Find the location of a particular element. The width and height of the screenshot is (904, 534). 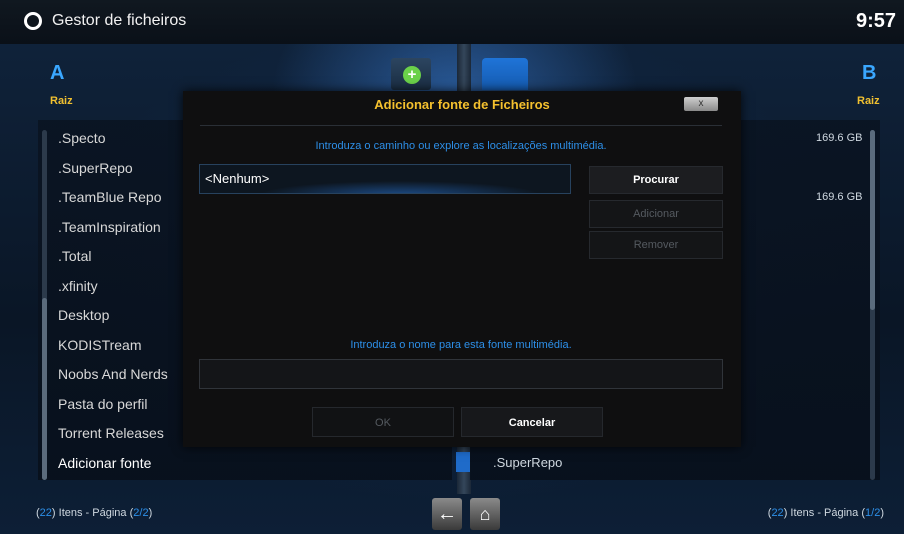

list-item: Desktop is located at coordinates (120, 316).